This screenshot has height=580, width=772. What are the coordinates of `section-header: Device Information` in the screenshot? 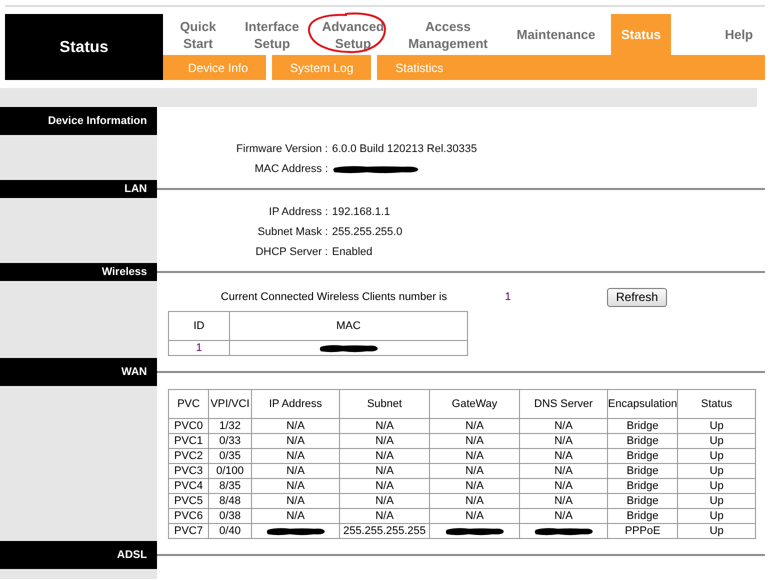 It's located at (78, 121).